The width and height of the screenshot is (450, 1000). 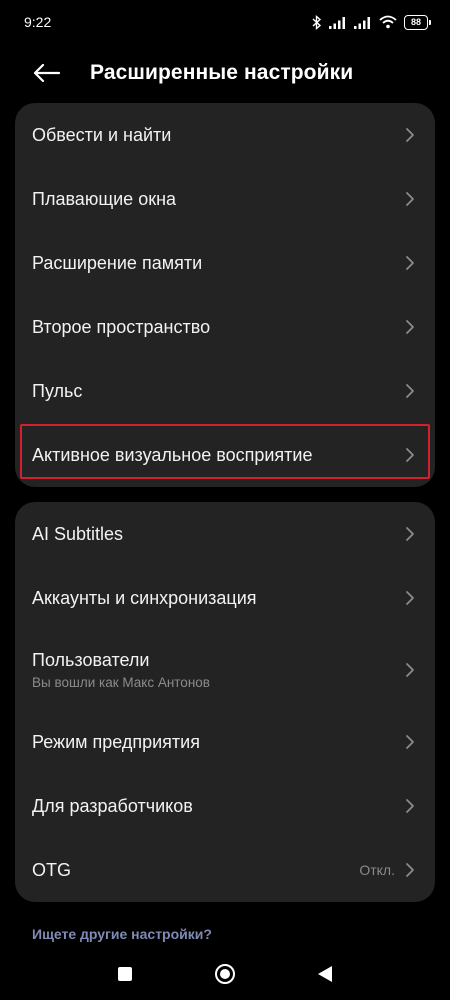 I want to click on setting-ai-subtitles: AI Subtitles, so click(x=225, y=534).